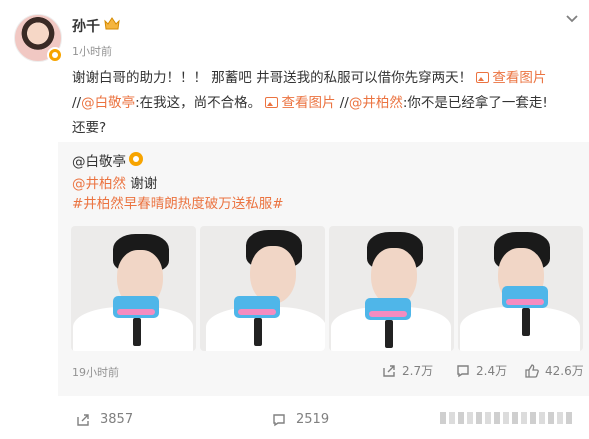 The width and height of the screenshot is (589, 439). I want to click on post-time: 1小时前, so click(92, 51).